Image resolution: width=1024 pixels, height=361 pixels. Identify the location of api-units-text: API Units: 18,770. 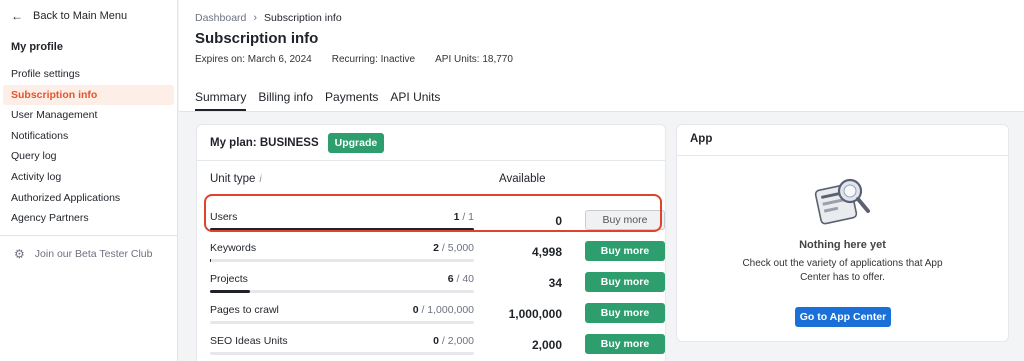
(474, 59).